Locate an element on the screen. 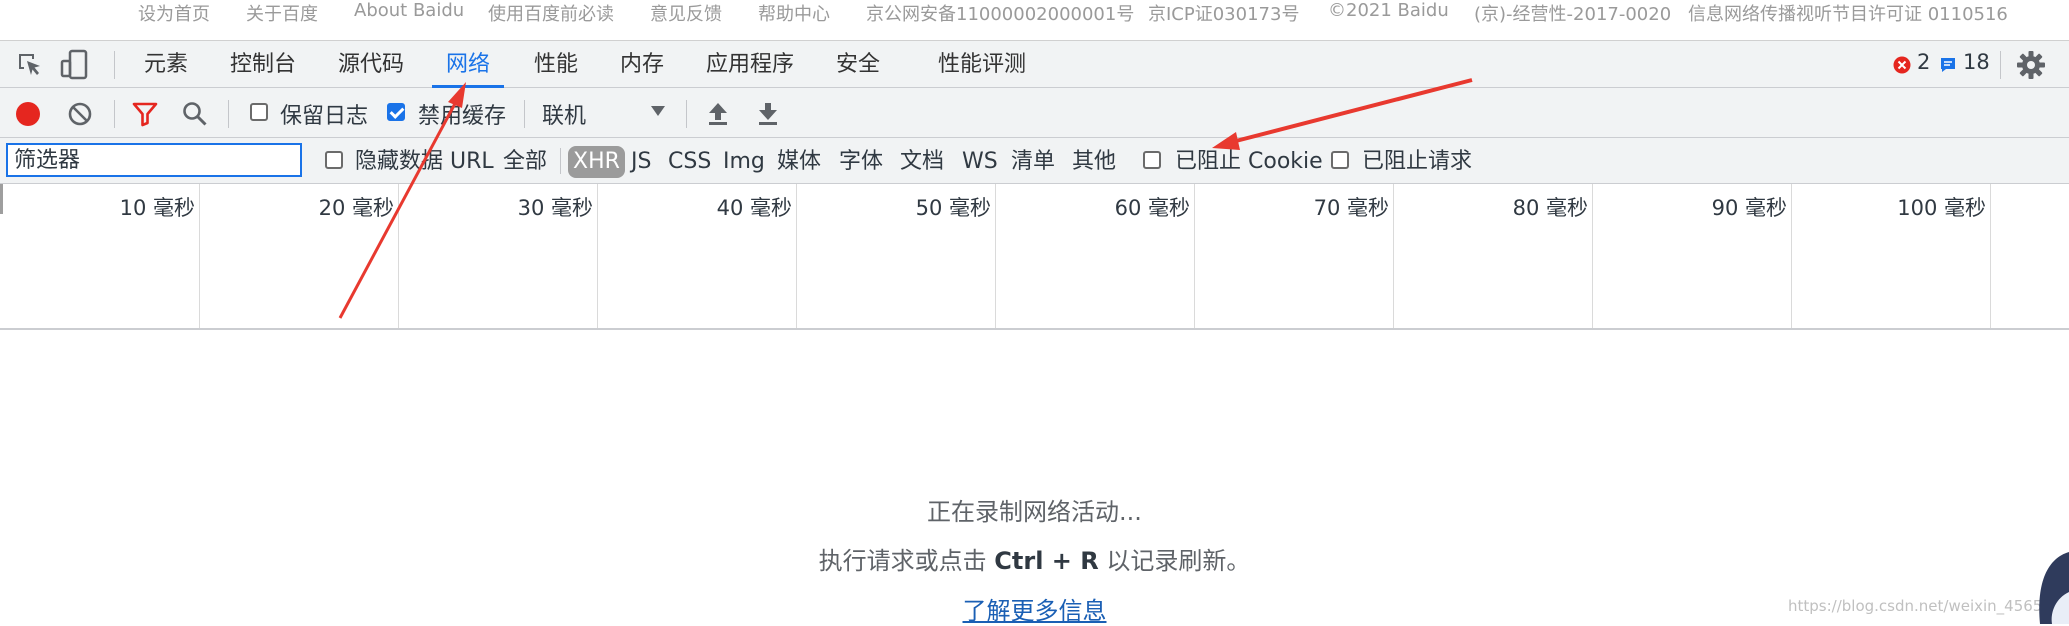 The height and width of the screenshot is (626, 2069). filter-type-other: 其他 is located at coordinates (1094, 162).